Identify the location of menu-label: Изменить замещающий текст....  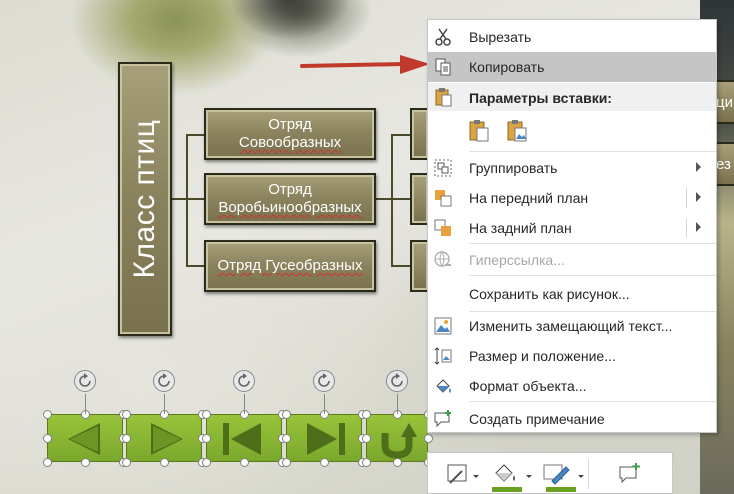
(571, 326).